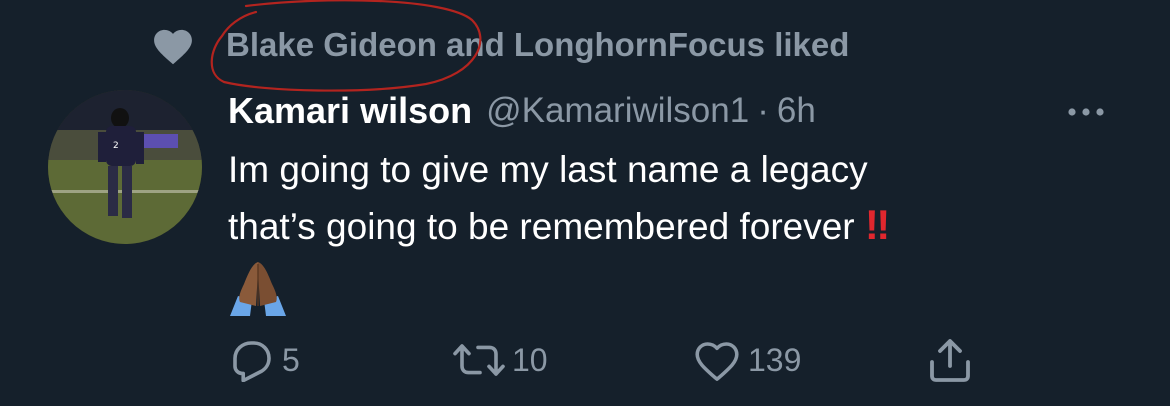 Image resolution: width=1170 pixels, height=406 pixels. Describe the element at coordinates (746, 360) in the screenshot. I see `like-button: 139` at that location.